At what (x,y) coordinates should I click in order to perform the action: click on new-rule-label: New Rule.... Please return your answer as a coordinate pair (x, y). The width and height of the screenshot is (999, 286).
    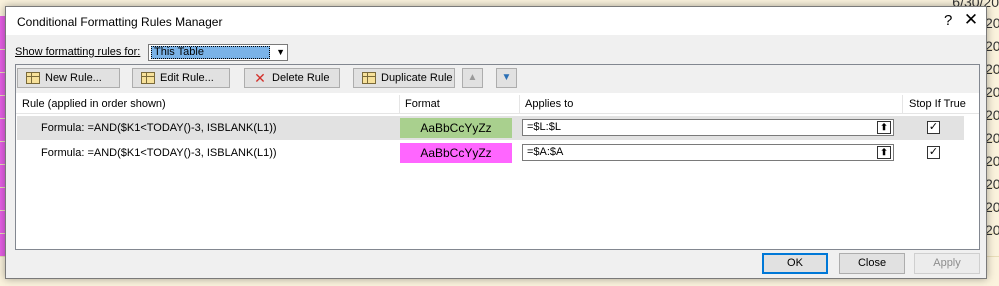
    Looking at the image, I should click on (73, 78).